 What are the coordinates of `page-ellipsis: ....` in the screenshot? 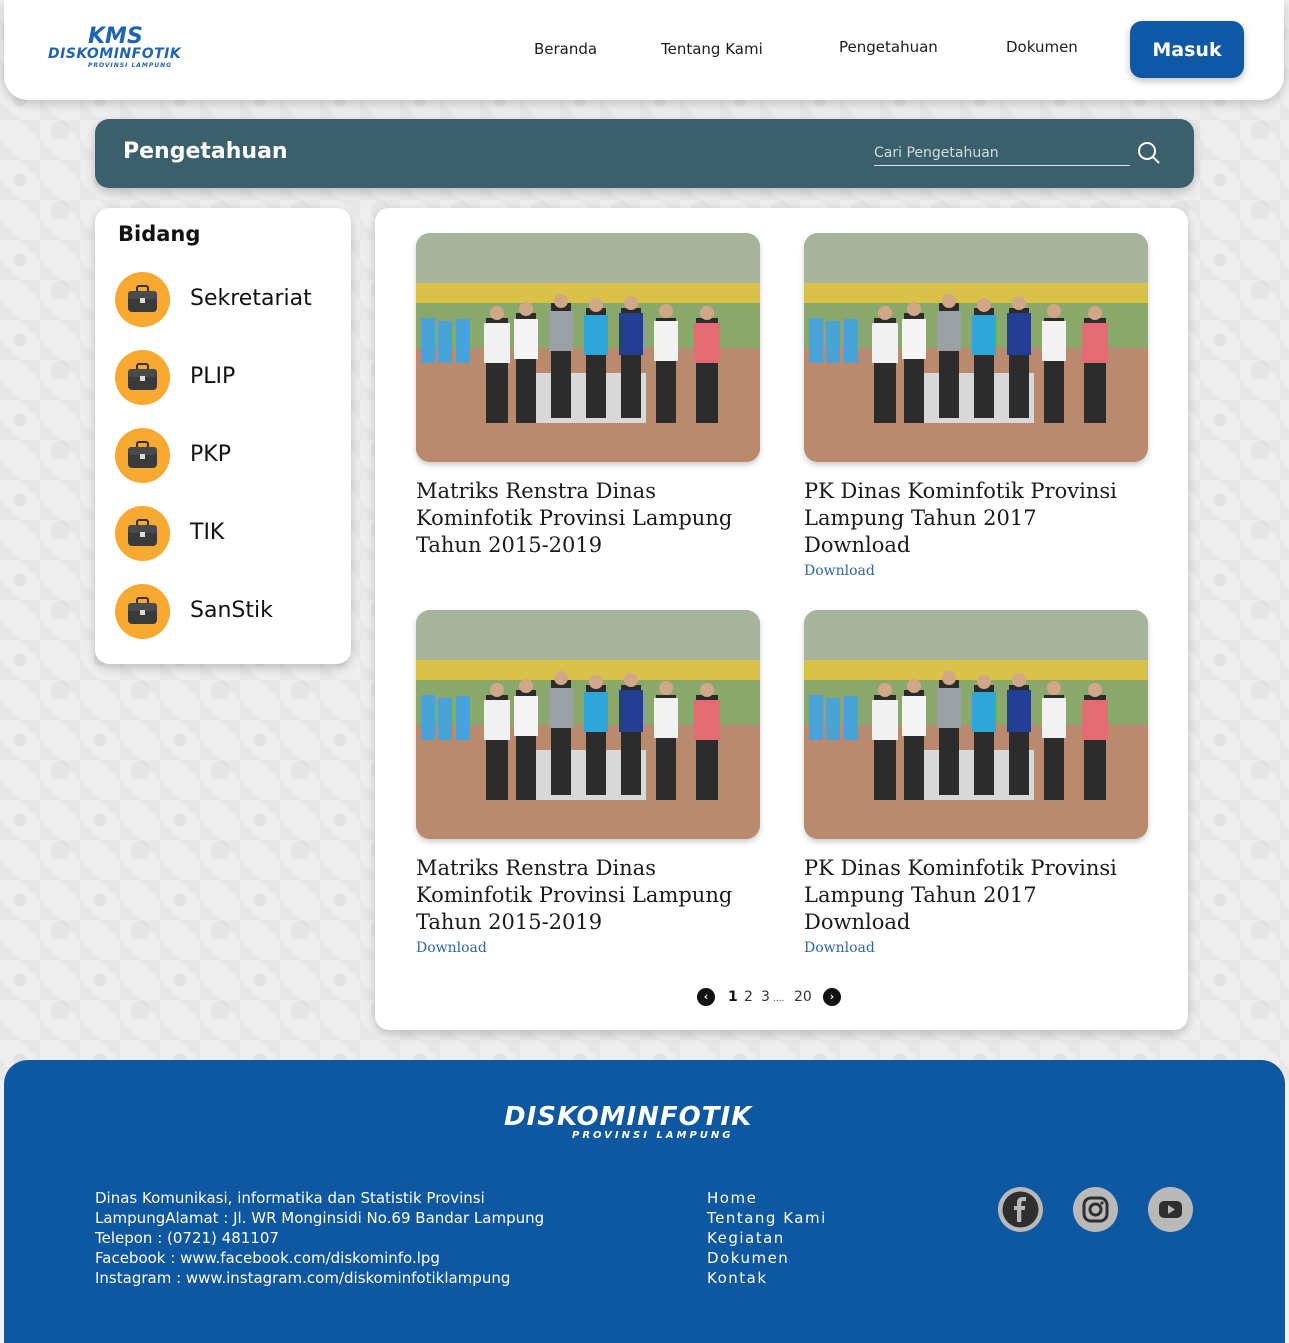 It's located at (779, 999).